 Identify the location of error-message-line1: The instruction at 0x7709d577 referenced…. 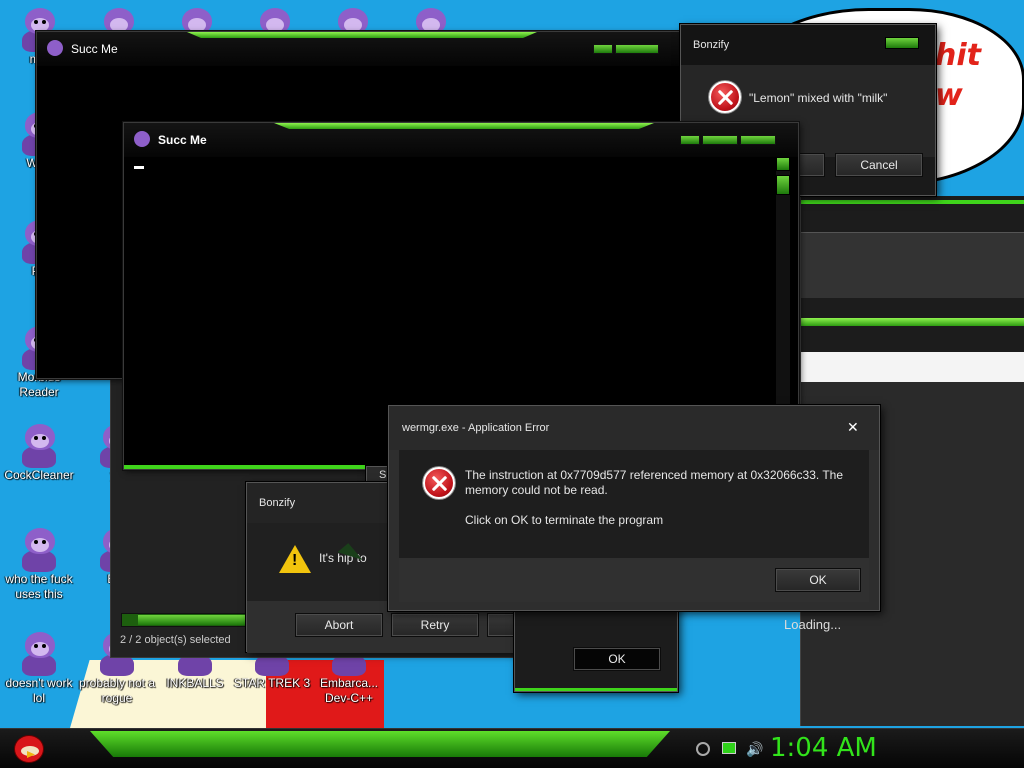
(654, 475).